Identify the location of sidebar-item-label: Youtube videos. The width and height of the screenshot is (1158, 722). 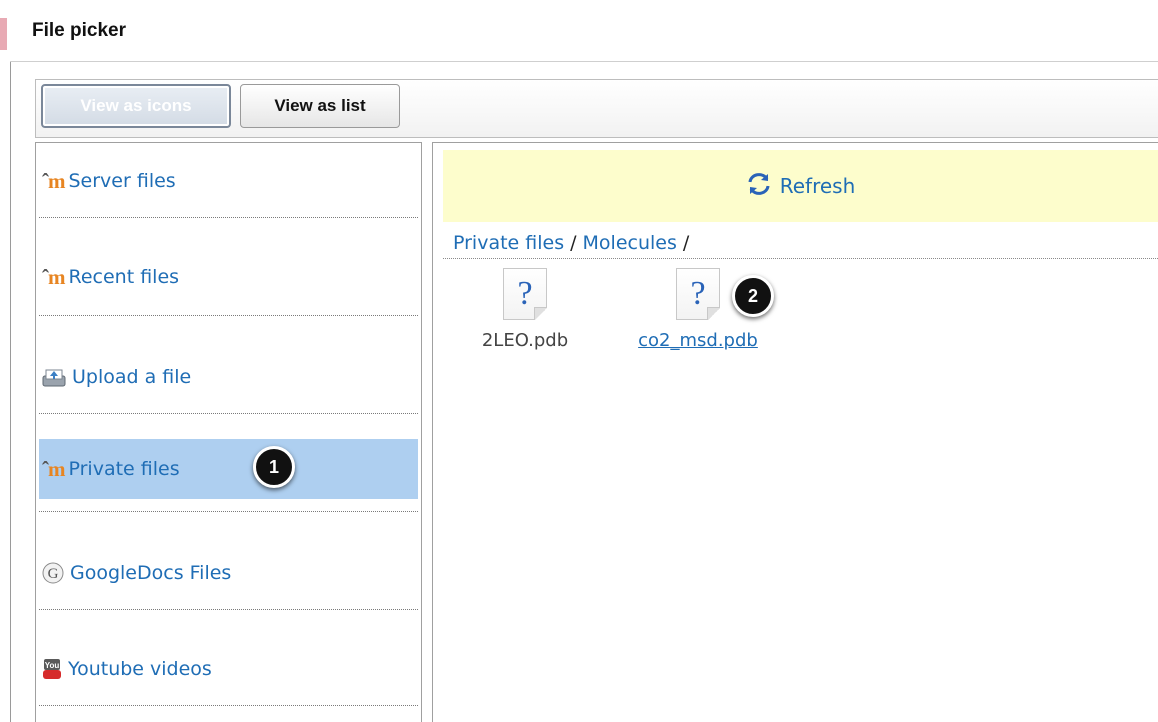
(140, 669).